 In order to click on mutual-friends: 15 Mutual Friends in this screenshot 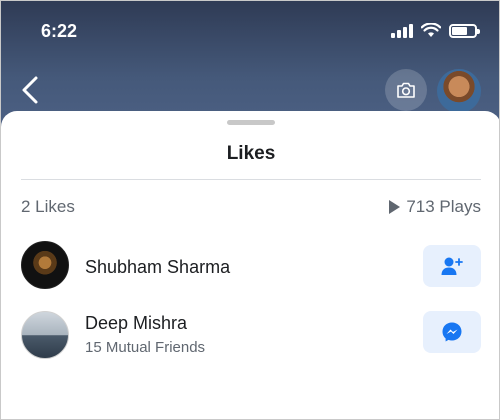, I will do `click(145, 347)`.